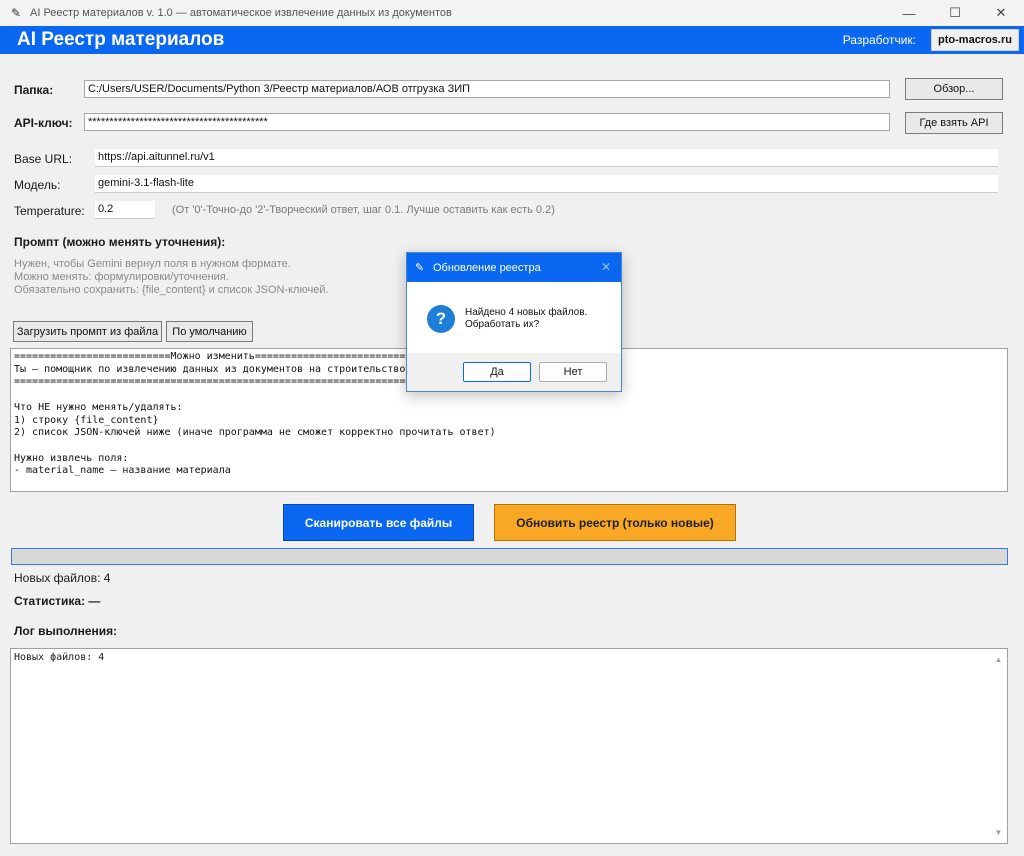  I want to click on temperature-input: 0.2, so click(125, 210).